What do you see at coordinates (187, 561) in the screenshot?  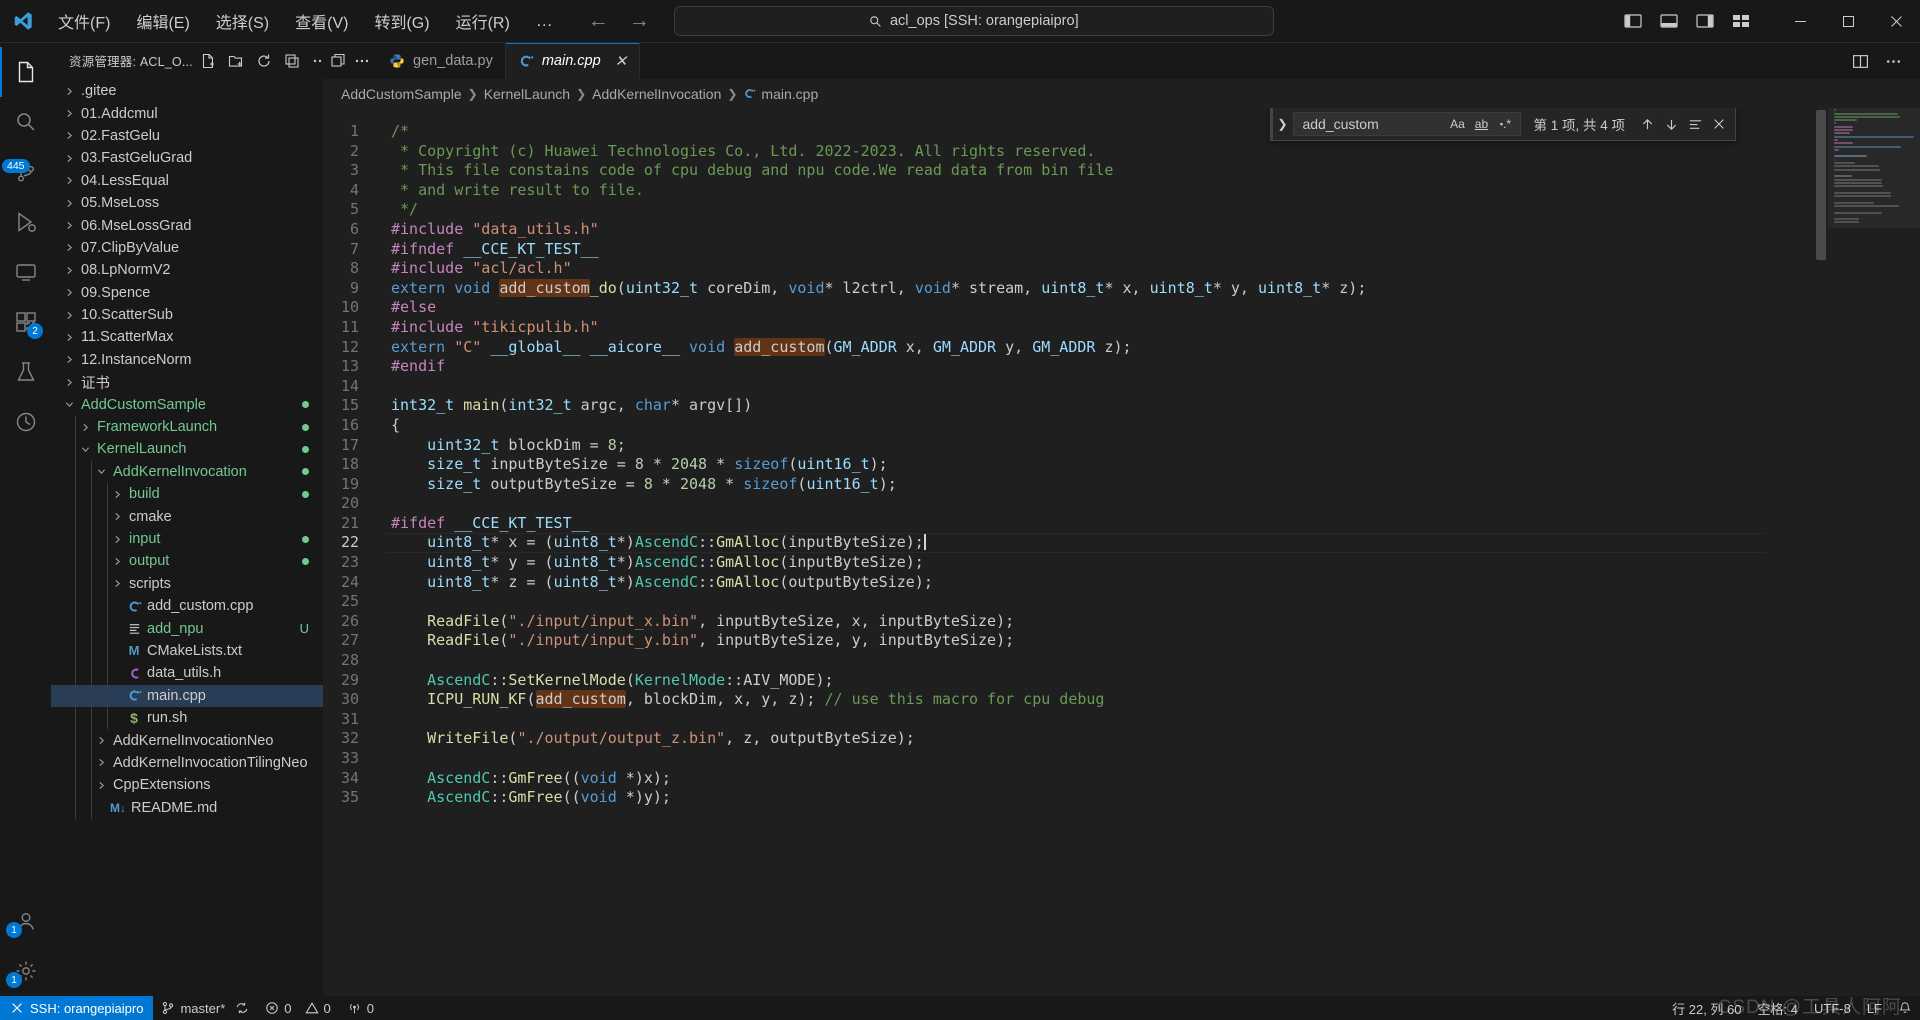 I see `tree-item-output: output` at bounding box center [187, 561].